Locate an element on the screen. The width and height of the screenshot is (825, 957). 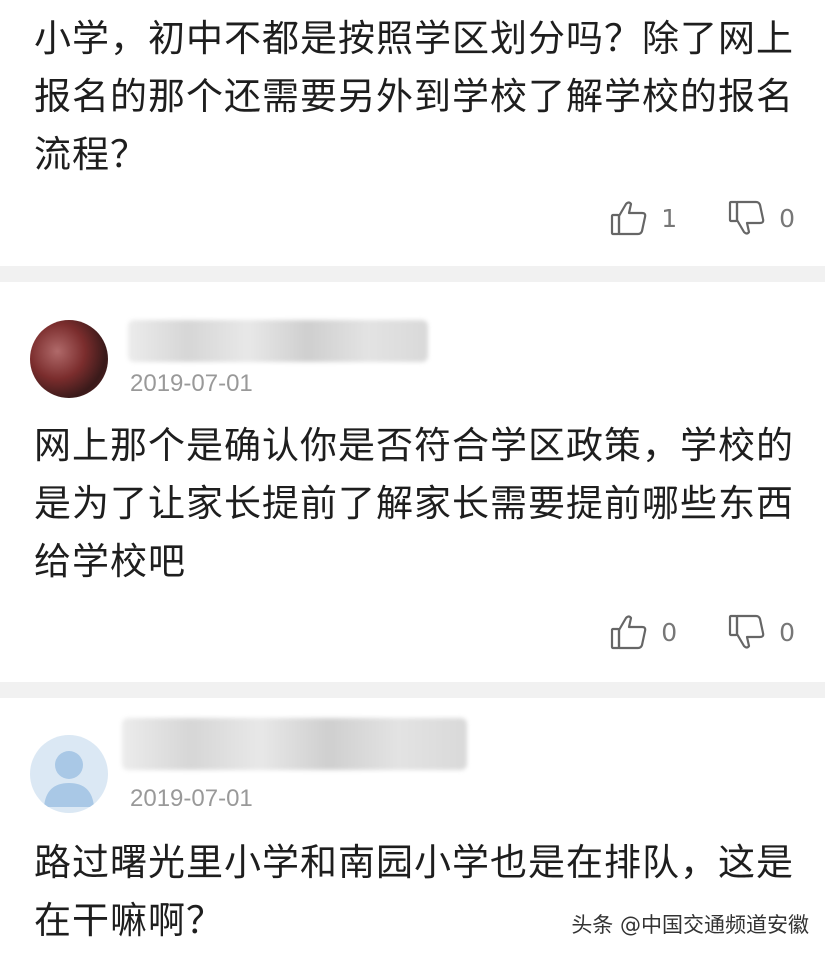
like-button: 0 is located at coordinates (643, 632).